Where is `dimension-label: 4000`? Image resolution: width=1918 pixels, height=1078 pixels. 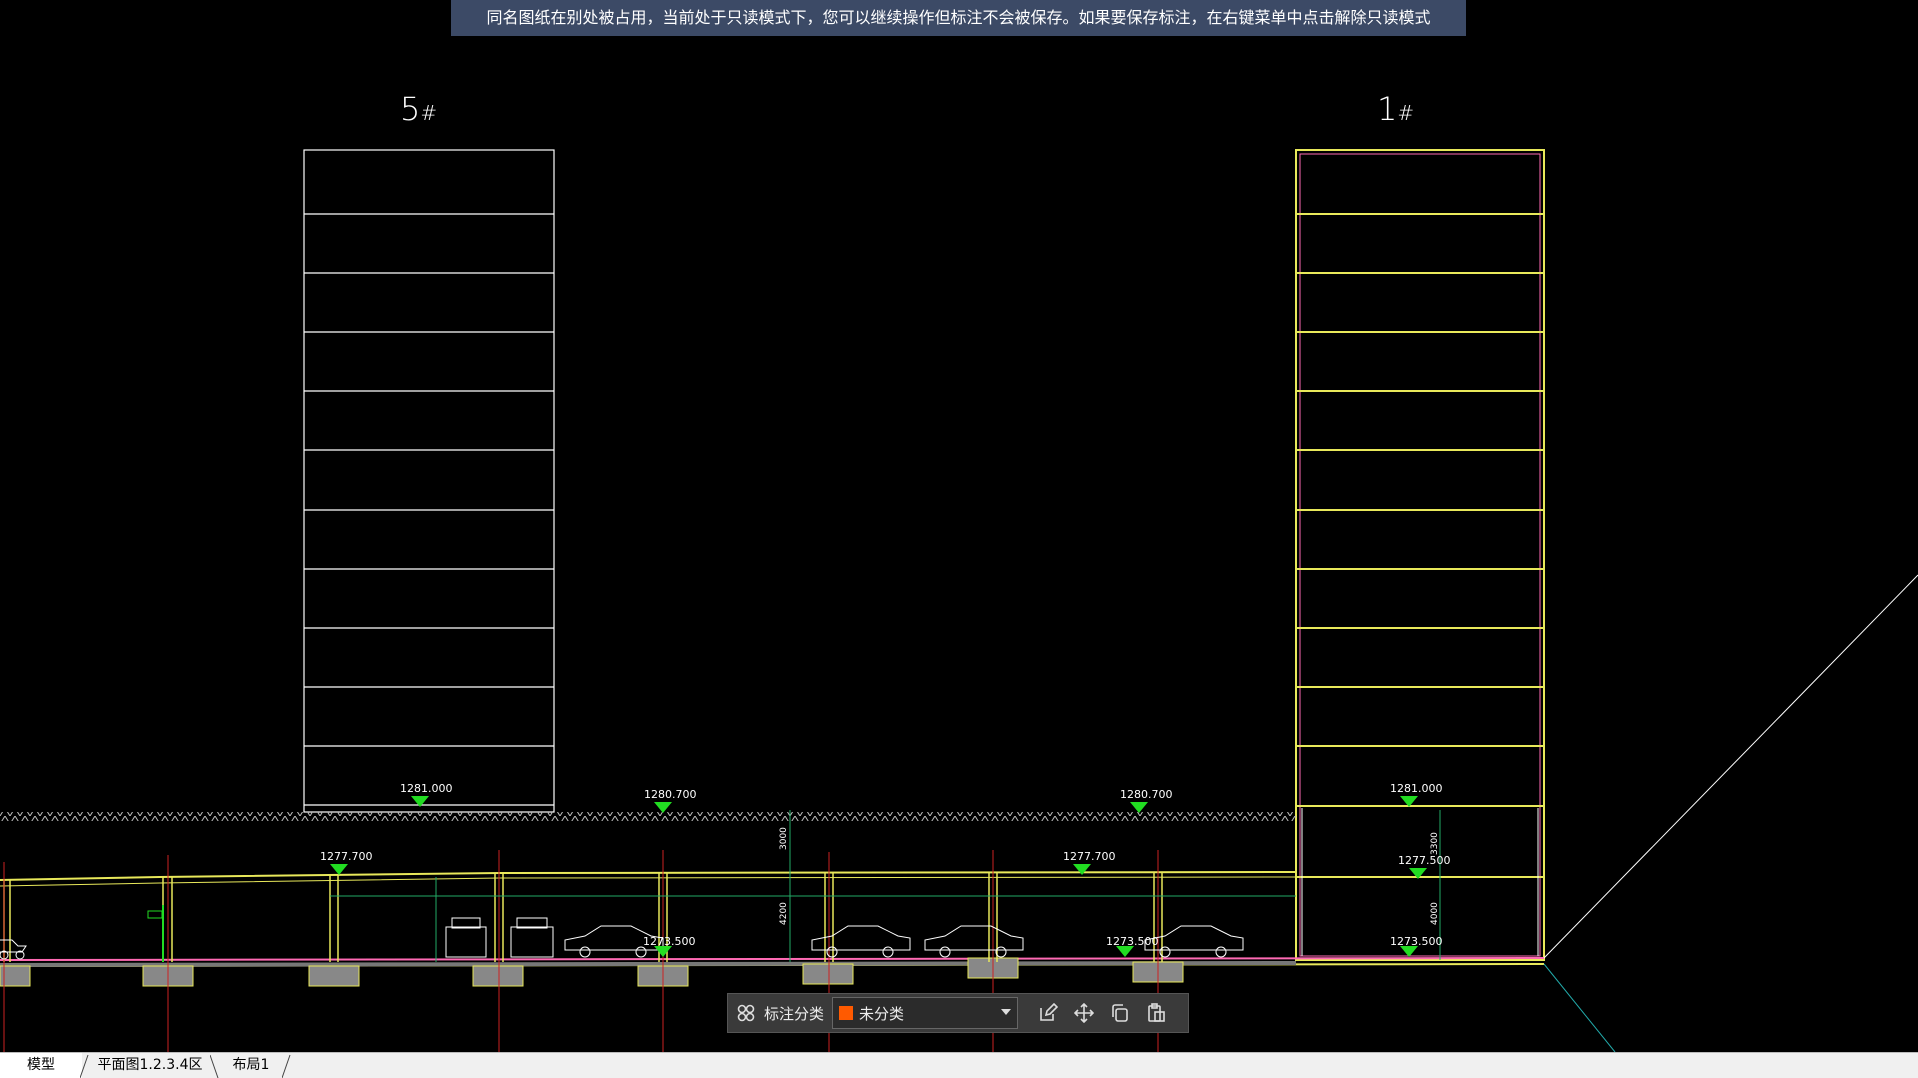
dimension-label: 4000 is located at coordinates (1435, 913).